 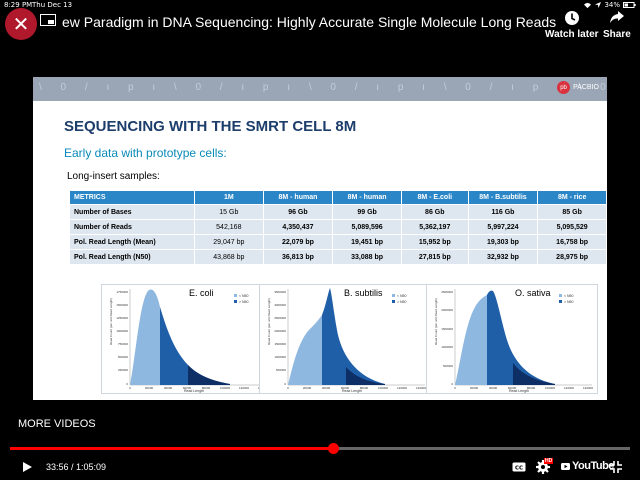 What do you see at coordinates (616, 467) in the screenshot?
I see `fullscreen-exit-icon` at bounding box center [616, 467].